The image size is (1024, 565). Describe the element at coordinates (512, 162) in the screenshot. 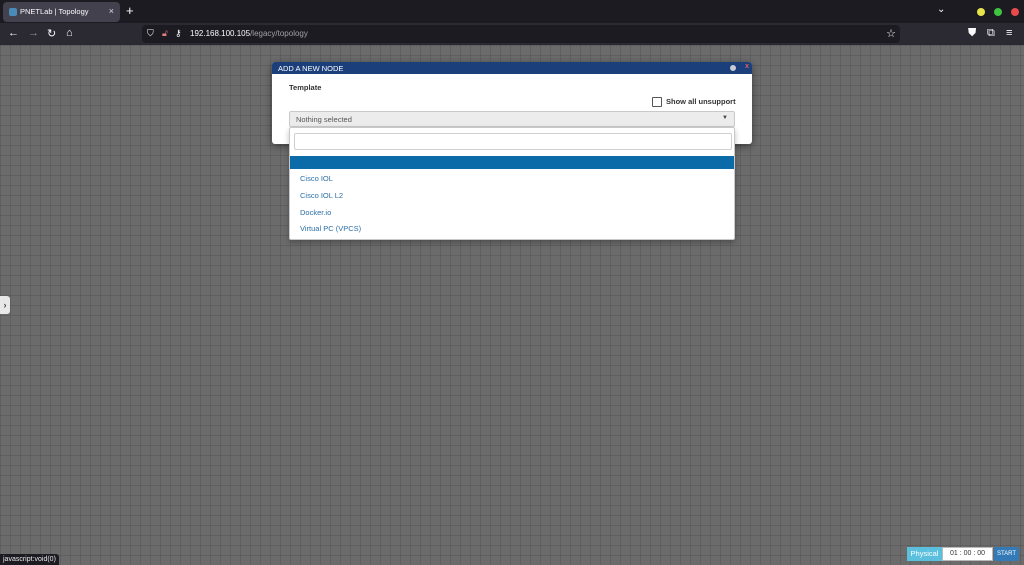

I see `highlighted-option` at that location.